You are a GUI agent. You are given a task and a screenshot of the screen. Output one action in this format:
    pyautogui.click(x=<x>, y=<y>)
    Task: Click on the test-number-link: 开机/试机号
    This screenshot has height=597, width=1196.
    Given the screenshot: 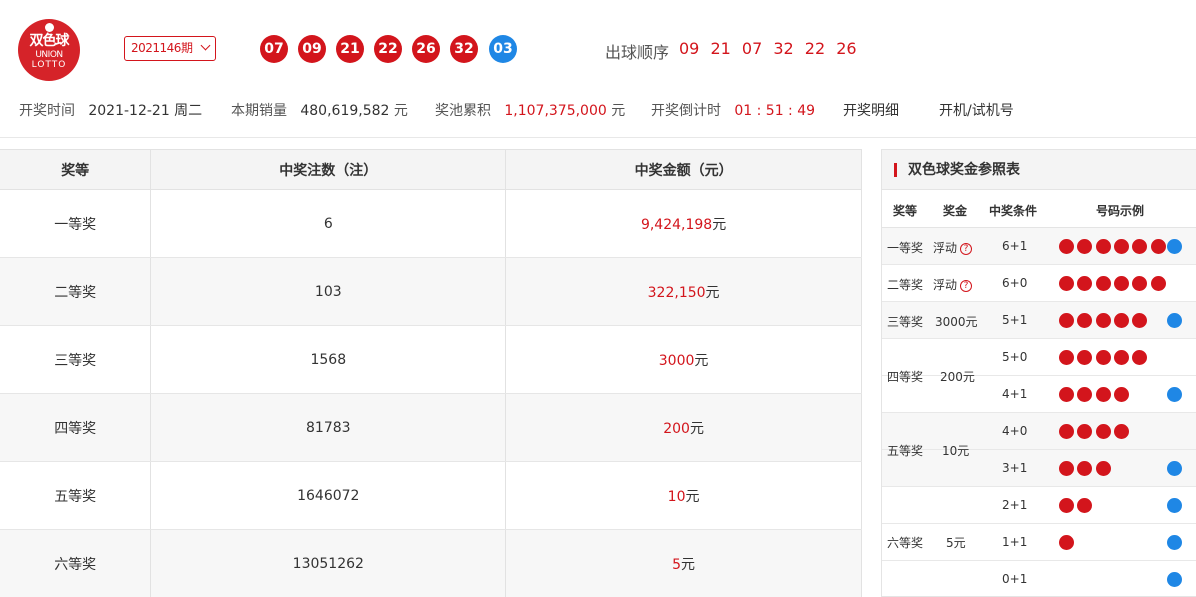 What is the action you would take?
    pyautogui.click(x=976, y=110)
    